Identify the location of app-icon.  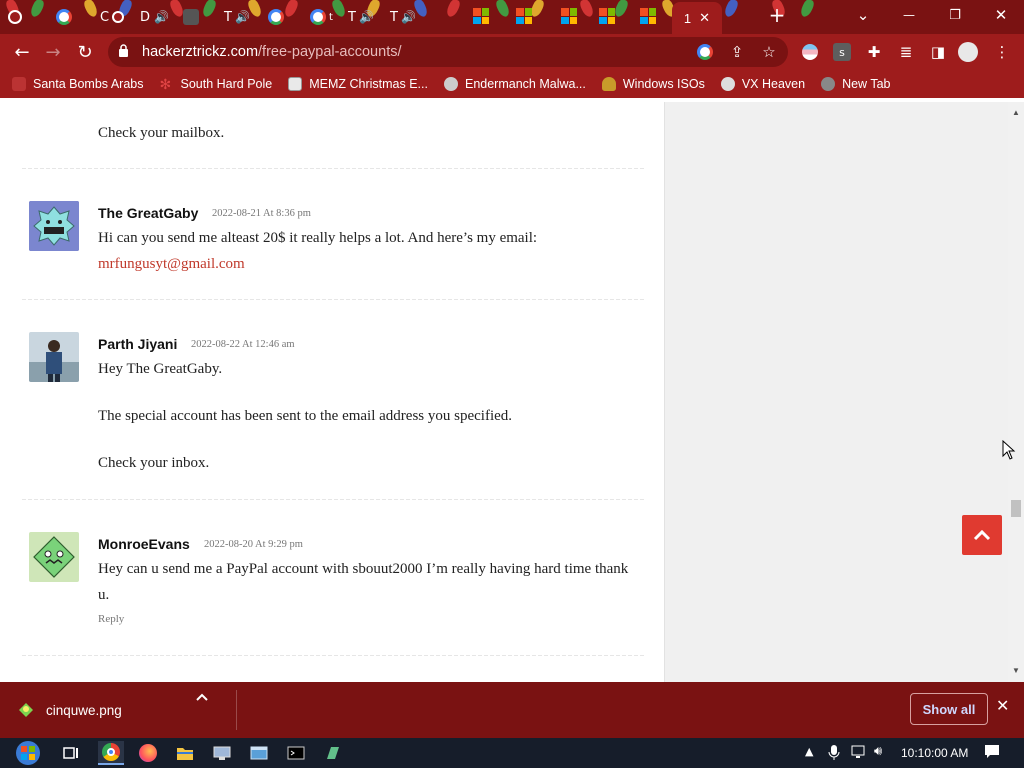
(191, 17).